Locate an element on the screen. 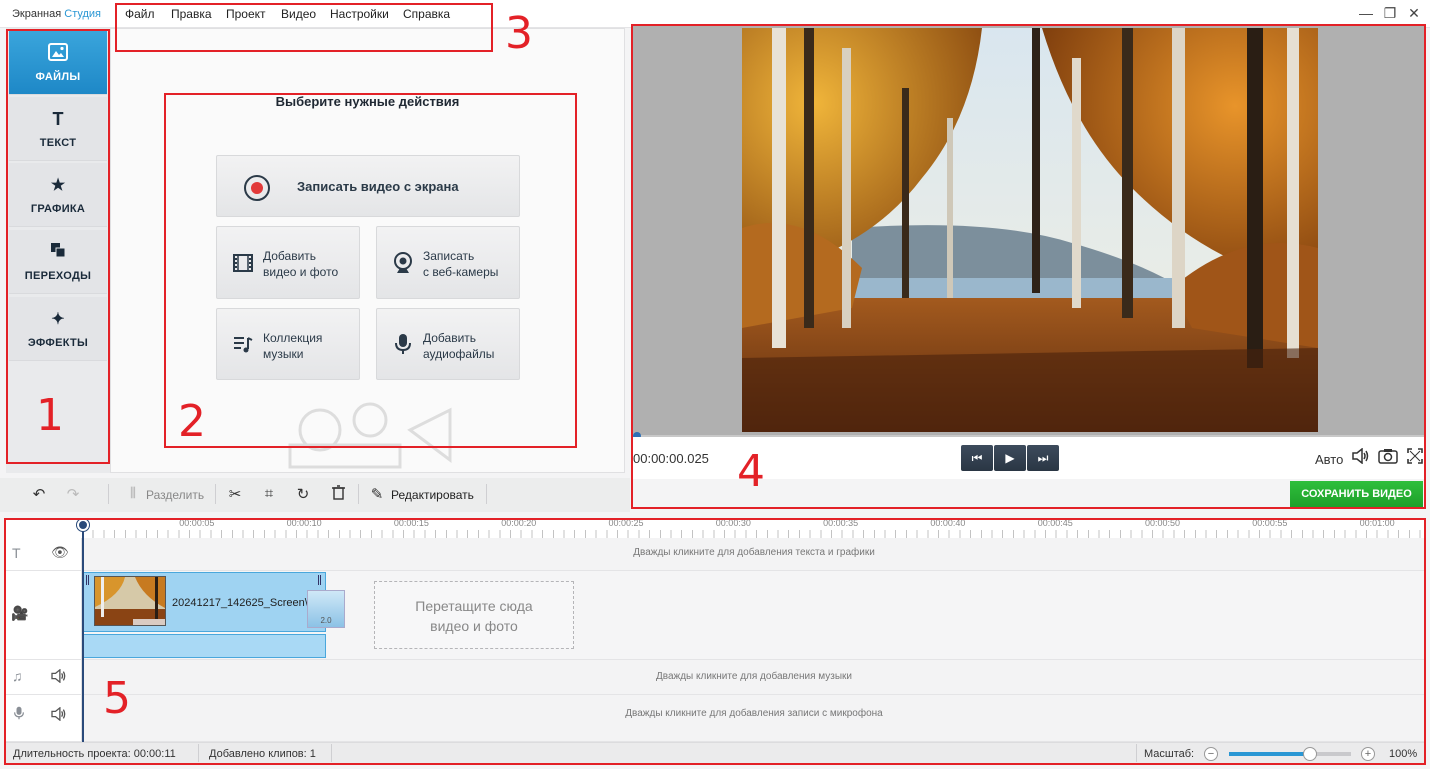 This screenshot has width=1430, height=769. split-button: Разделить is located at coordinates (175, 495).